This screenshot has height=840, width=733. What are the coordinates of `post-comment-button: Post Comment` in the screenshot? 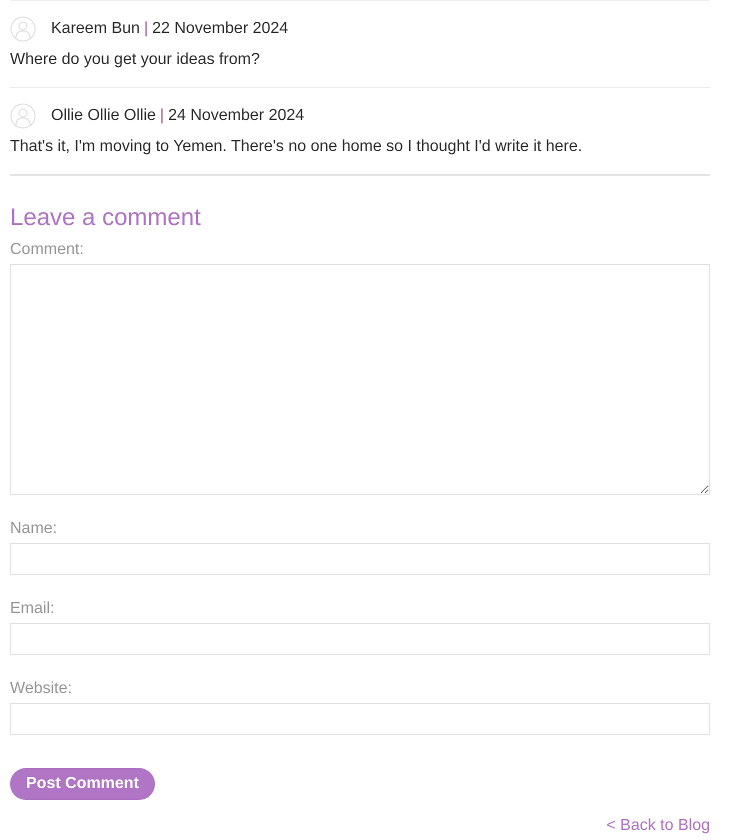 It's located at (82, 784).